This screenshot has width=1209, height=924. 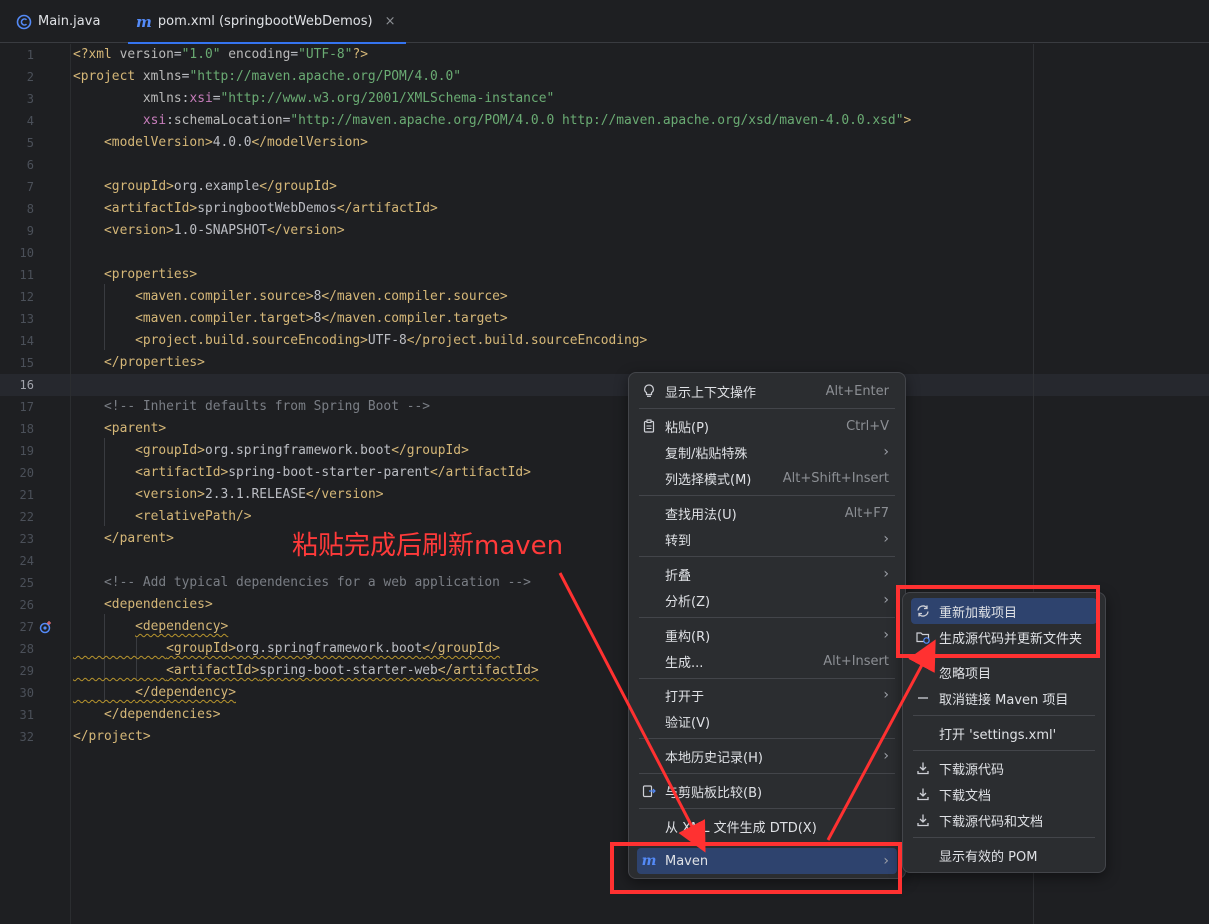 What do you see at coordinates (881, 740) in the screenshot?
I see `arrow-to-reload` at bounding box center [881, 740].